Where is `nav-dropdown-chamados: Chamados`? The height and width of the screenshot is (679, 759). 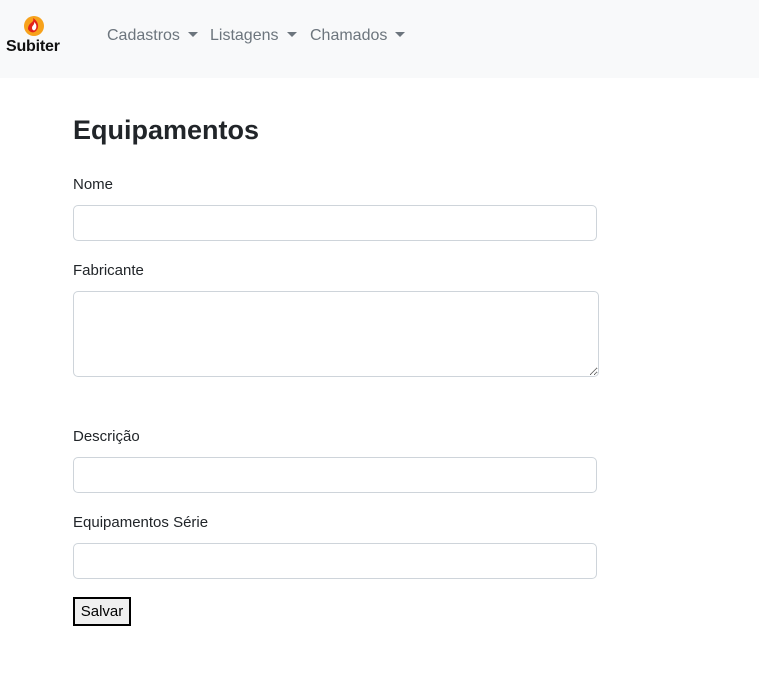
nav-dropdown-chamados: Chamados is located at coordinates (358, 36).